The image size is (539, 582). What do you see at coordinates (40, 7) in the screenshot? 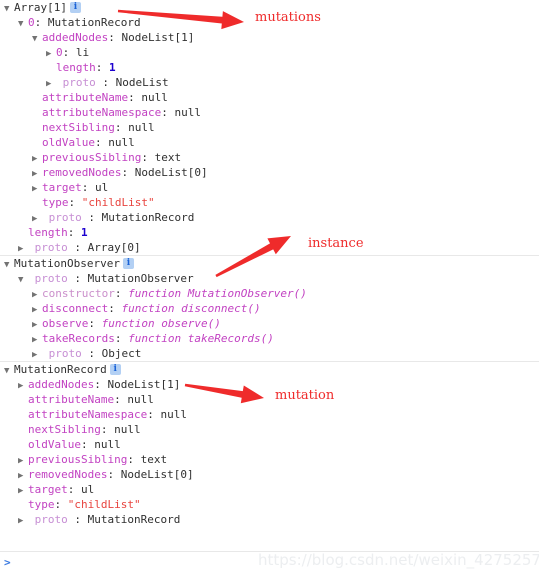
I see `property-value: Array[1]` at bounding box center [40, 7].